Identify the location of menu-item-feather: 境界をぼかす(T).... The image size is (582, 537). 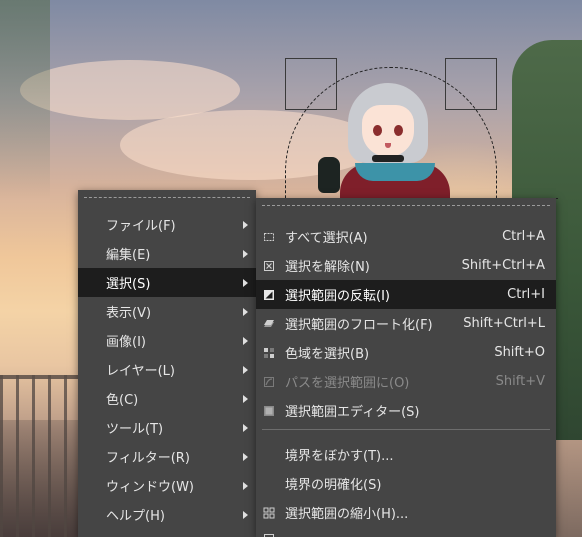
(406, 454).